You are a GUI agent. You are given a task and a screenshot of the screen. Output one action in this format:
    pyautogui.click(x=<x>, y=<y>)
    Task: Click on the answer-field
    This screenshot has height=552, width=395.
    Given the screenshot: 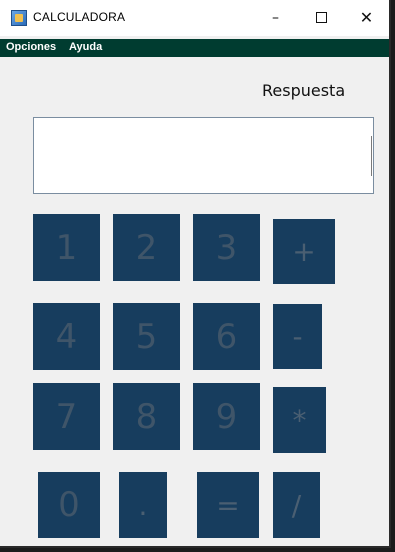 What is the action you would take?
    pyautogui.click(x=203, y=155)
    